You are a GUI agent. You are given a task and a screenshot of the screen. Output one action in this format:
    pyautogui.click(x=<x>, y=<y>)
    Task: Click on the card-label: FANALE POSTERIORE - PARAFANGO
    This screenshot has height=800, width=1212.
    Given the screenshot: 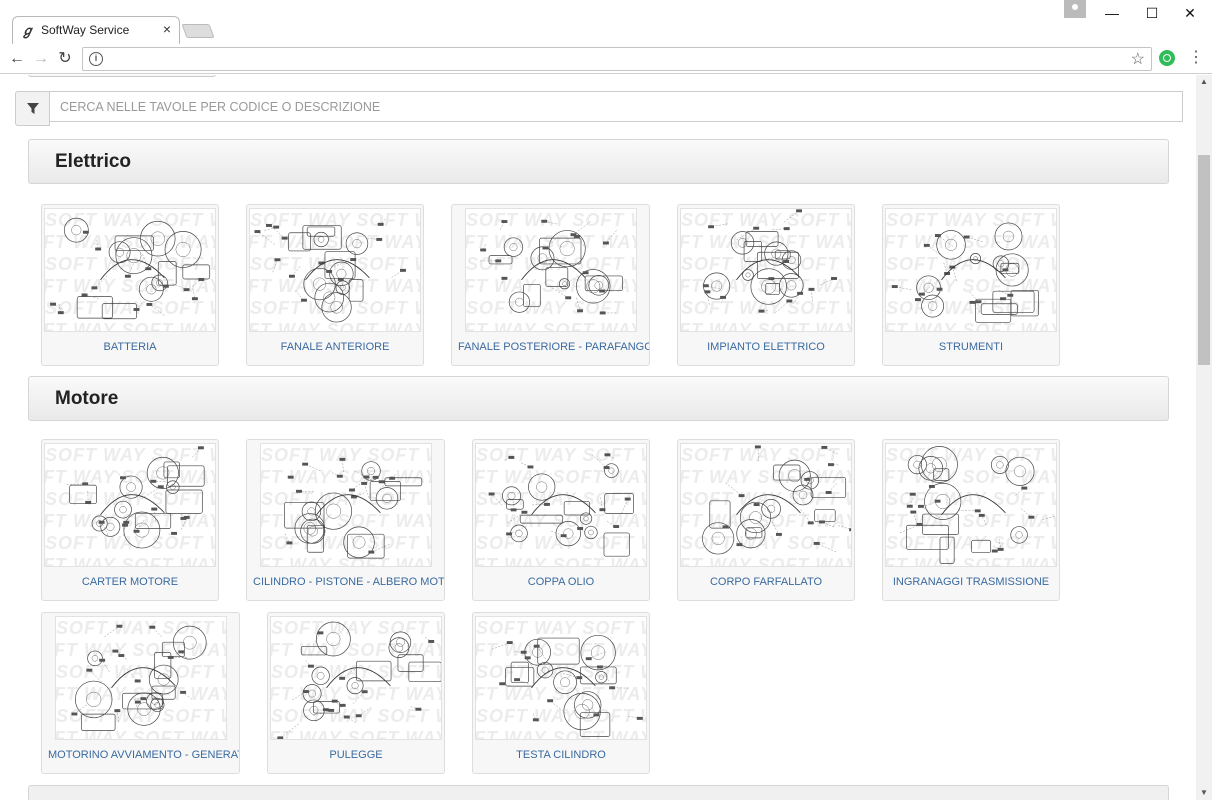 What is the action you would take?
    pyautogui.click(x=550, y=347)
    